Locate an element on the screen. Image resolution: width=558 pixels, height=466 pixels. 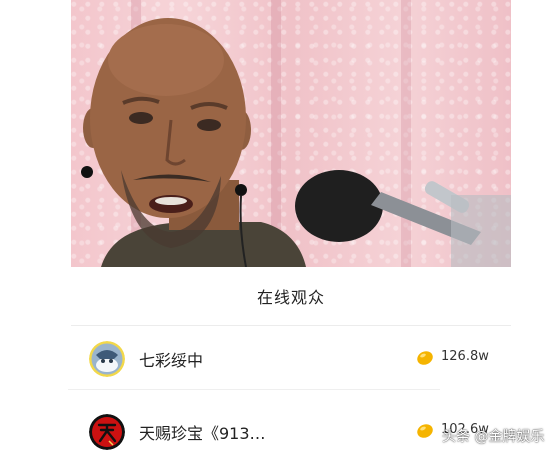
viewer-contribution: 126.8w is located at coordinates (465, 356).